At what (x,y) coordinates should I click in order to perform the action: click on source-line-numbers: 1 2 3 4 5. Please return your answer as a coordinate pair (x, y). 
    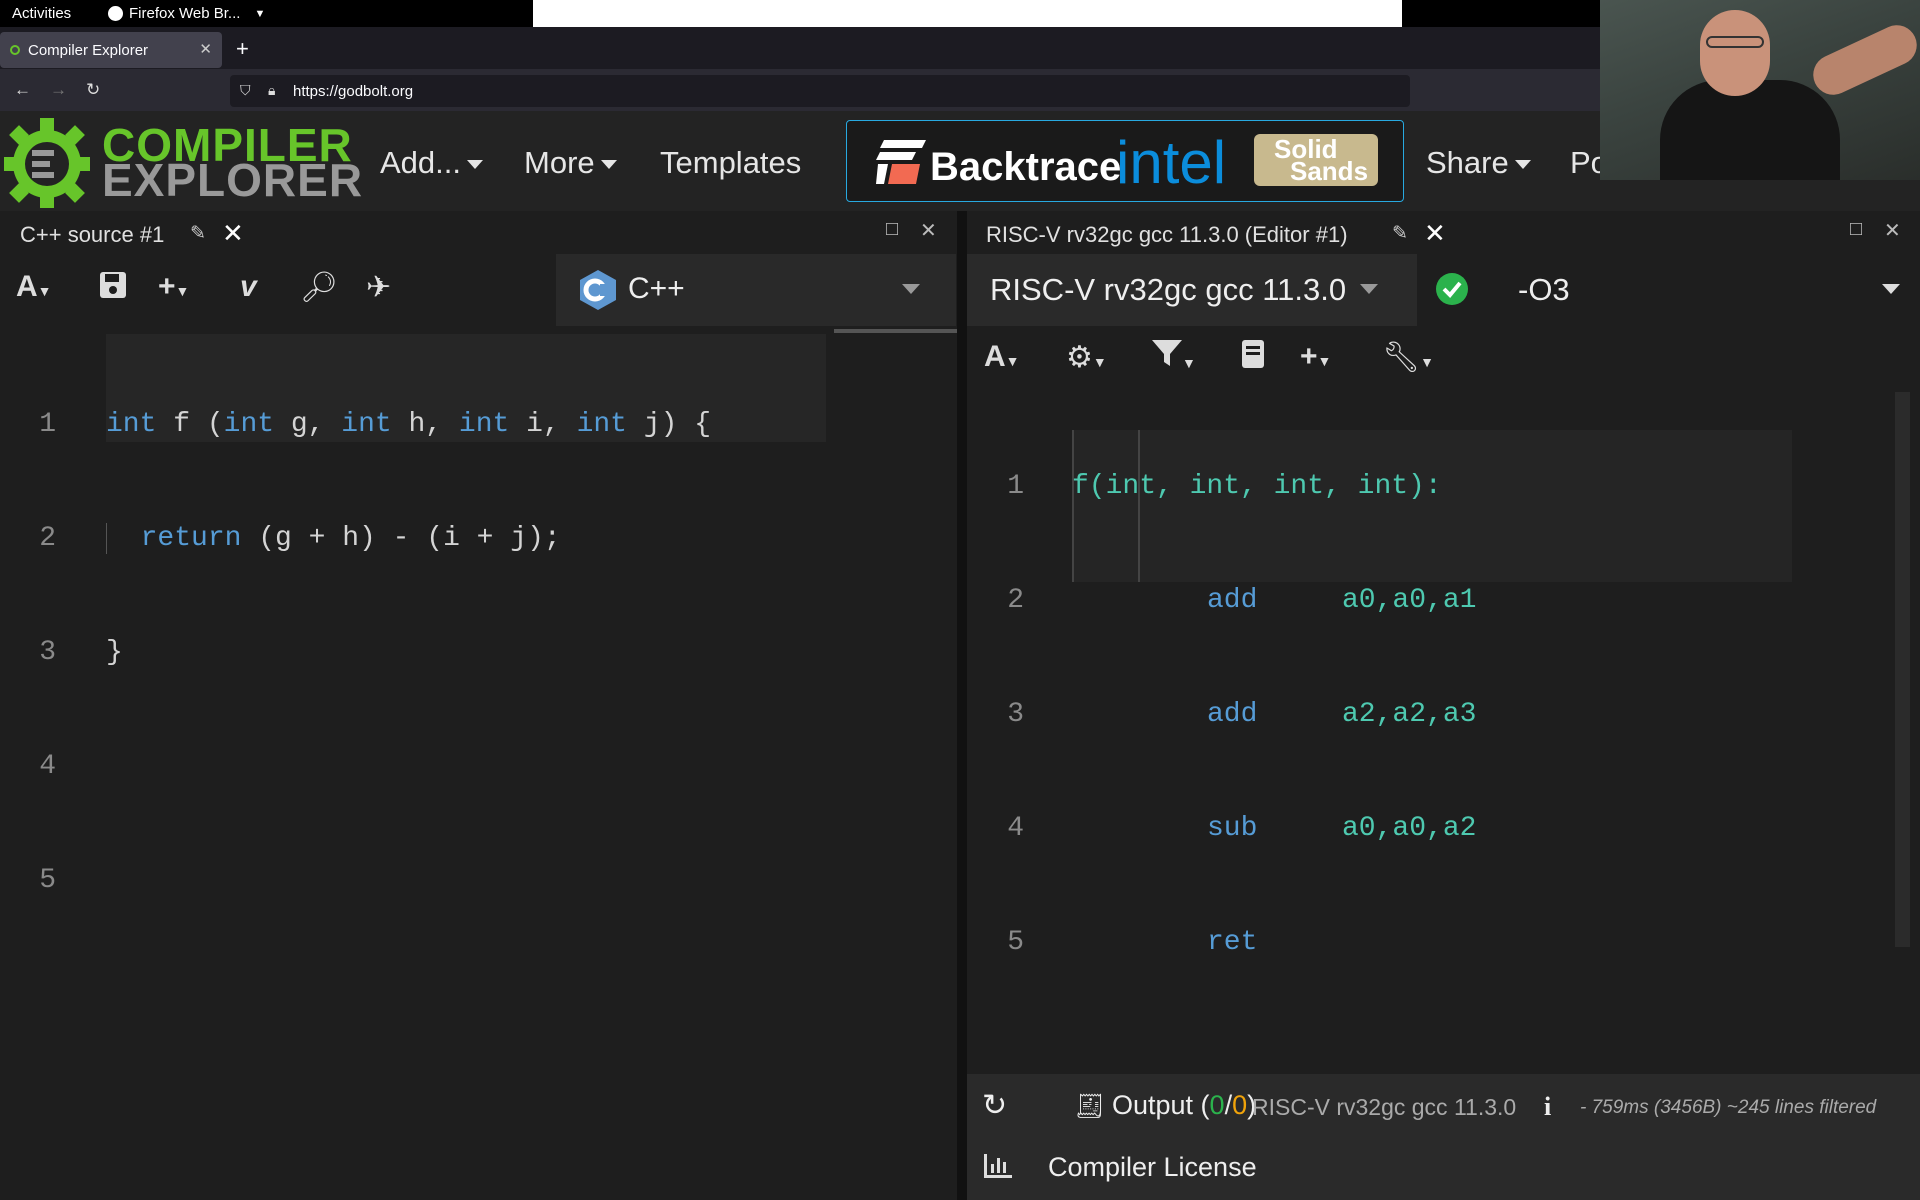
    Looking at the image, I should click on (28, 634).